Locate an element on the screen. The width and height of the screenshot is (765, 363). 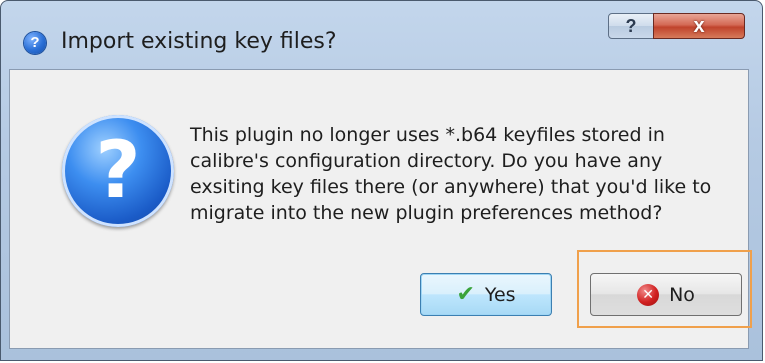
yes-button: ✔ Yes is located at coordinates (486, 294).